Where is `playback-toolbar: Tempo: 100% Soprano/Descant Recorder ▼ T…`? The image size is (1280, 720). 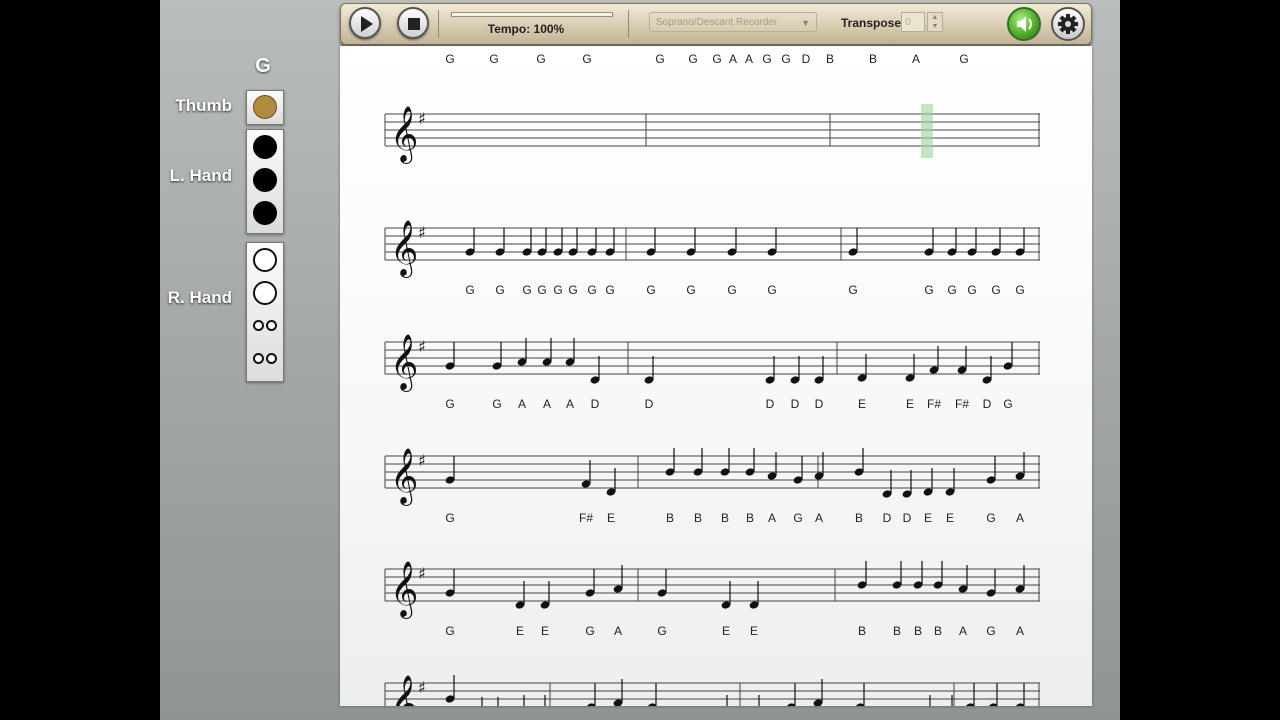
playback-toolbar: Tempo: 100% Soprano/Descant Recorder ▼ T… is located at coordinates (716, 24).